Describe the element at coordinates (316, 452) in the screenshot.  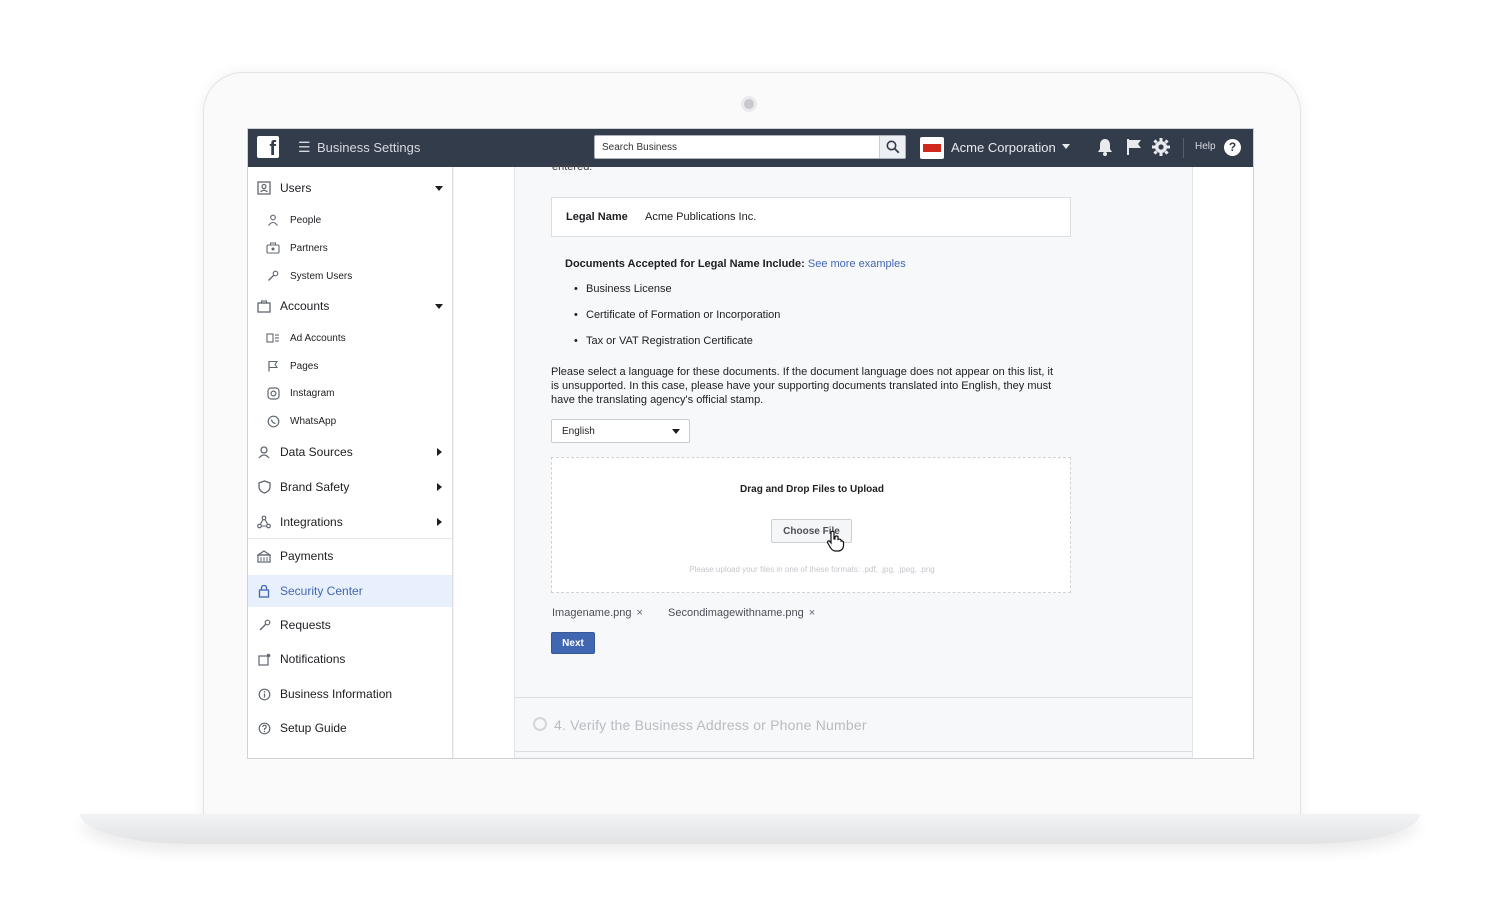
I see `sidebar-item-label: Data Sources` at that location.